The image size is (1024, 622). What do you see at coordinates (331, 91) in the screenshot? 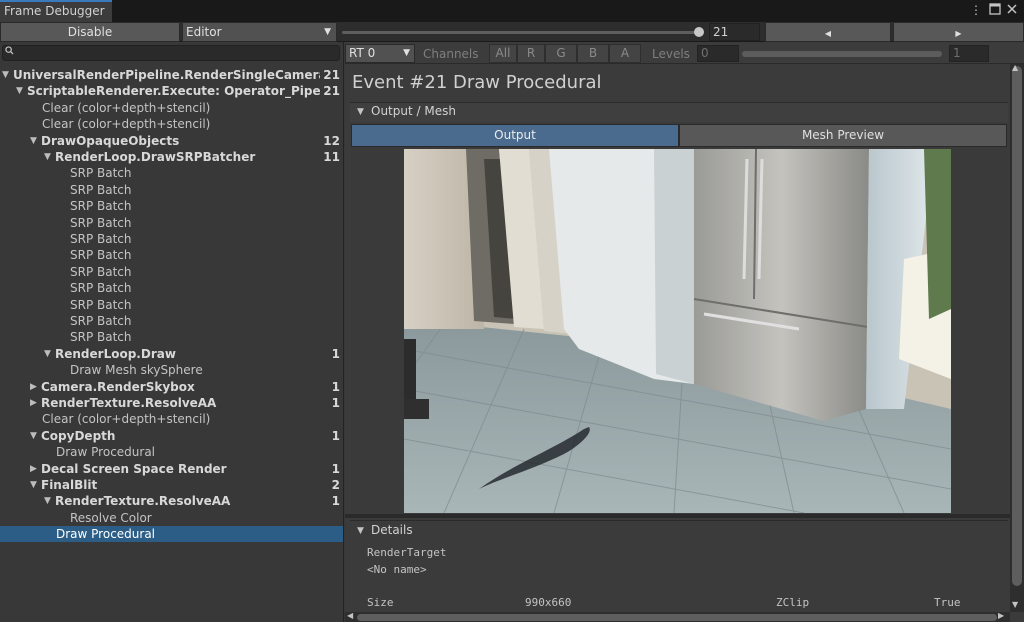
I see `tree-row-count: 21` at bounding box center [331, 91].